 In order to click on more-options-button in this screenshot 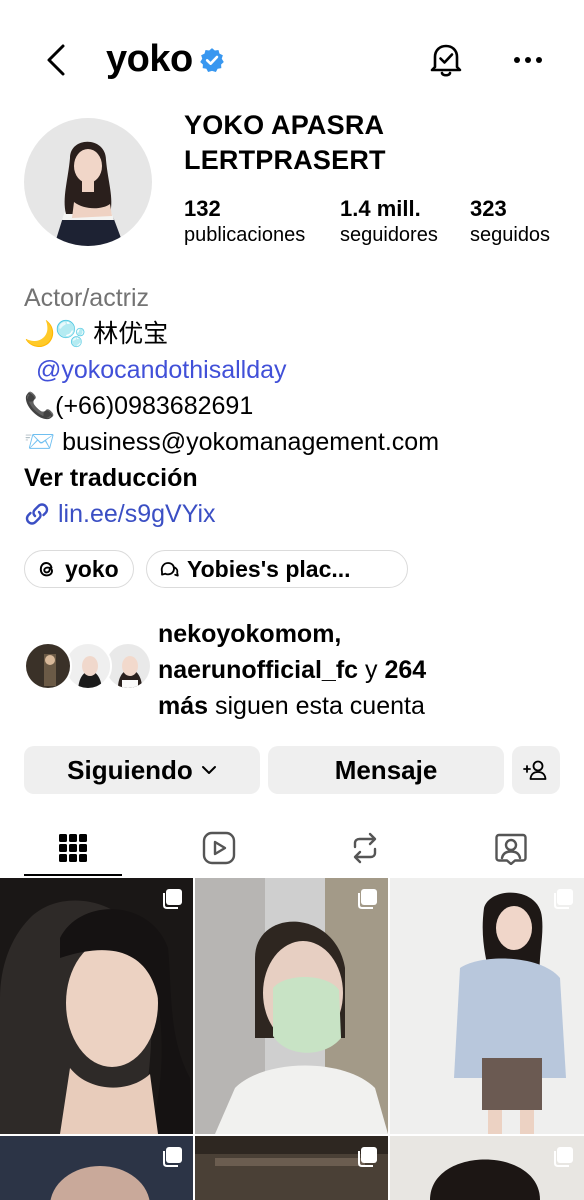, I will do `click(528, 60)`.